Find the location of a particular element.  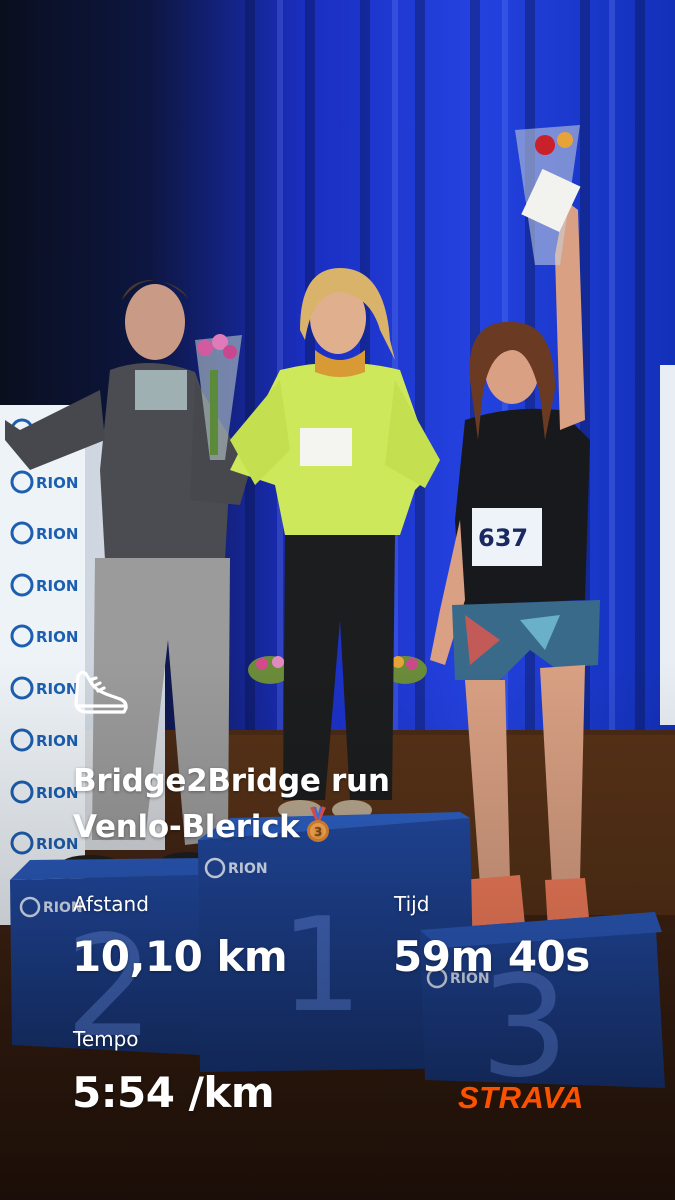

activity-title: Bridge2Bridge run Venlo-Blerick 3 is located at coordinates (353, 804).